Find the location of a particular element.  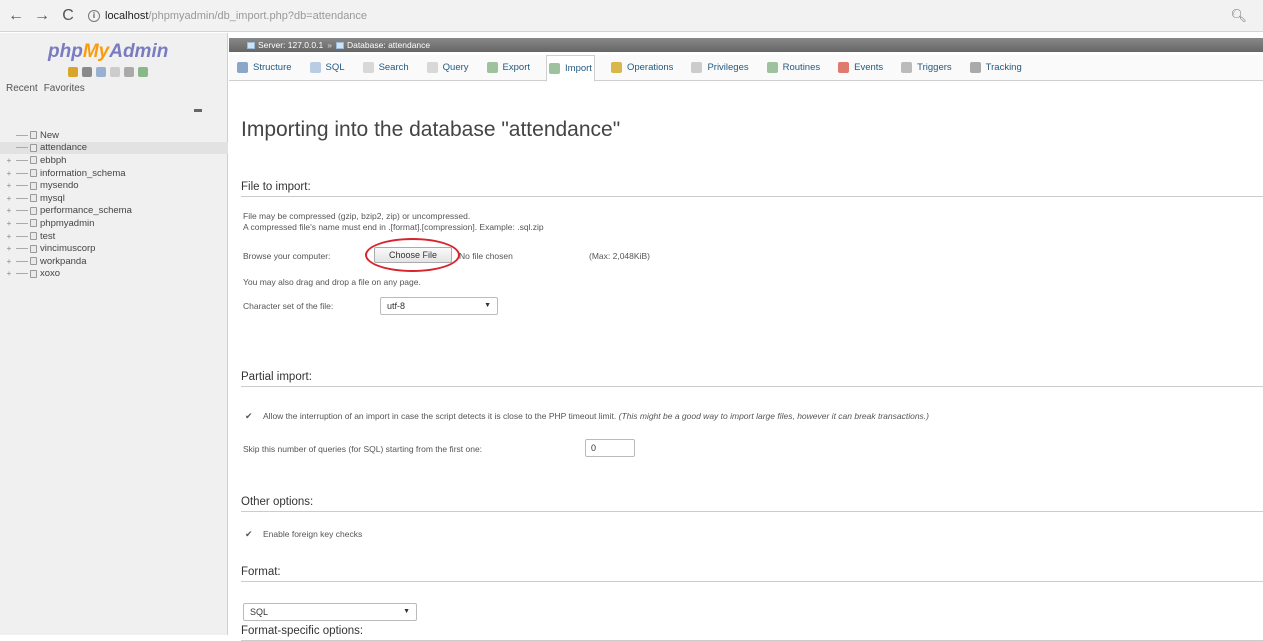

tree-item: + mysendo is located at coordinates (114, 185).